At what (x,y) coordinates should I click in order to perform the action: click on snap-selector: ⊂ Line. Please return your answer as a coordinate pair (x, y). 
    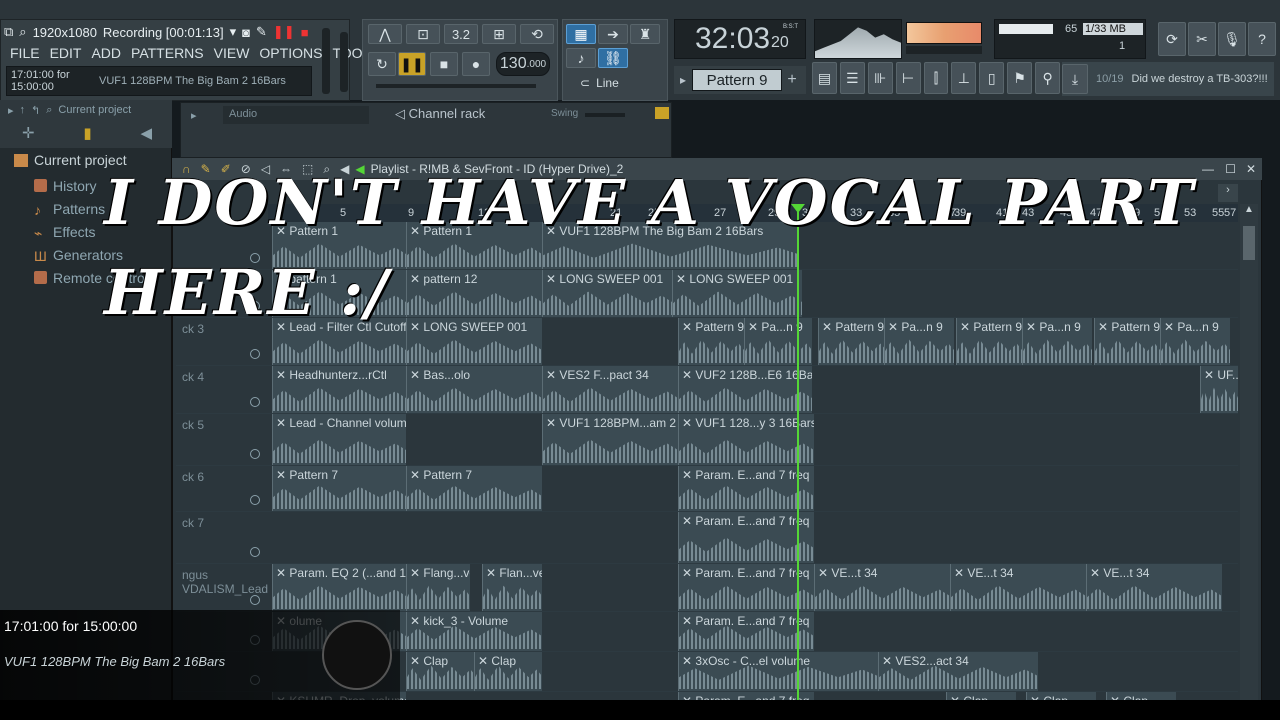
    Looking at the image, I should click on (620, 83).